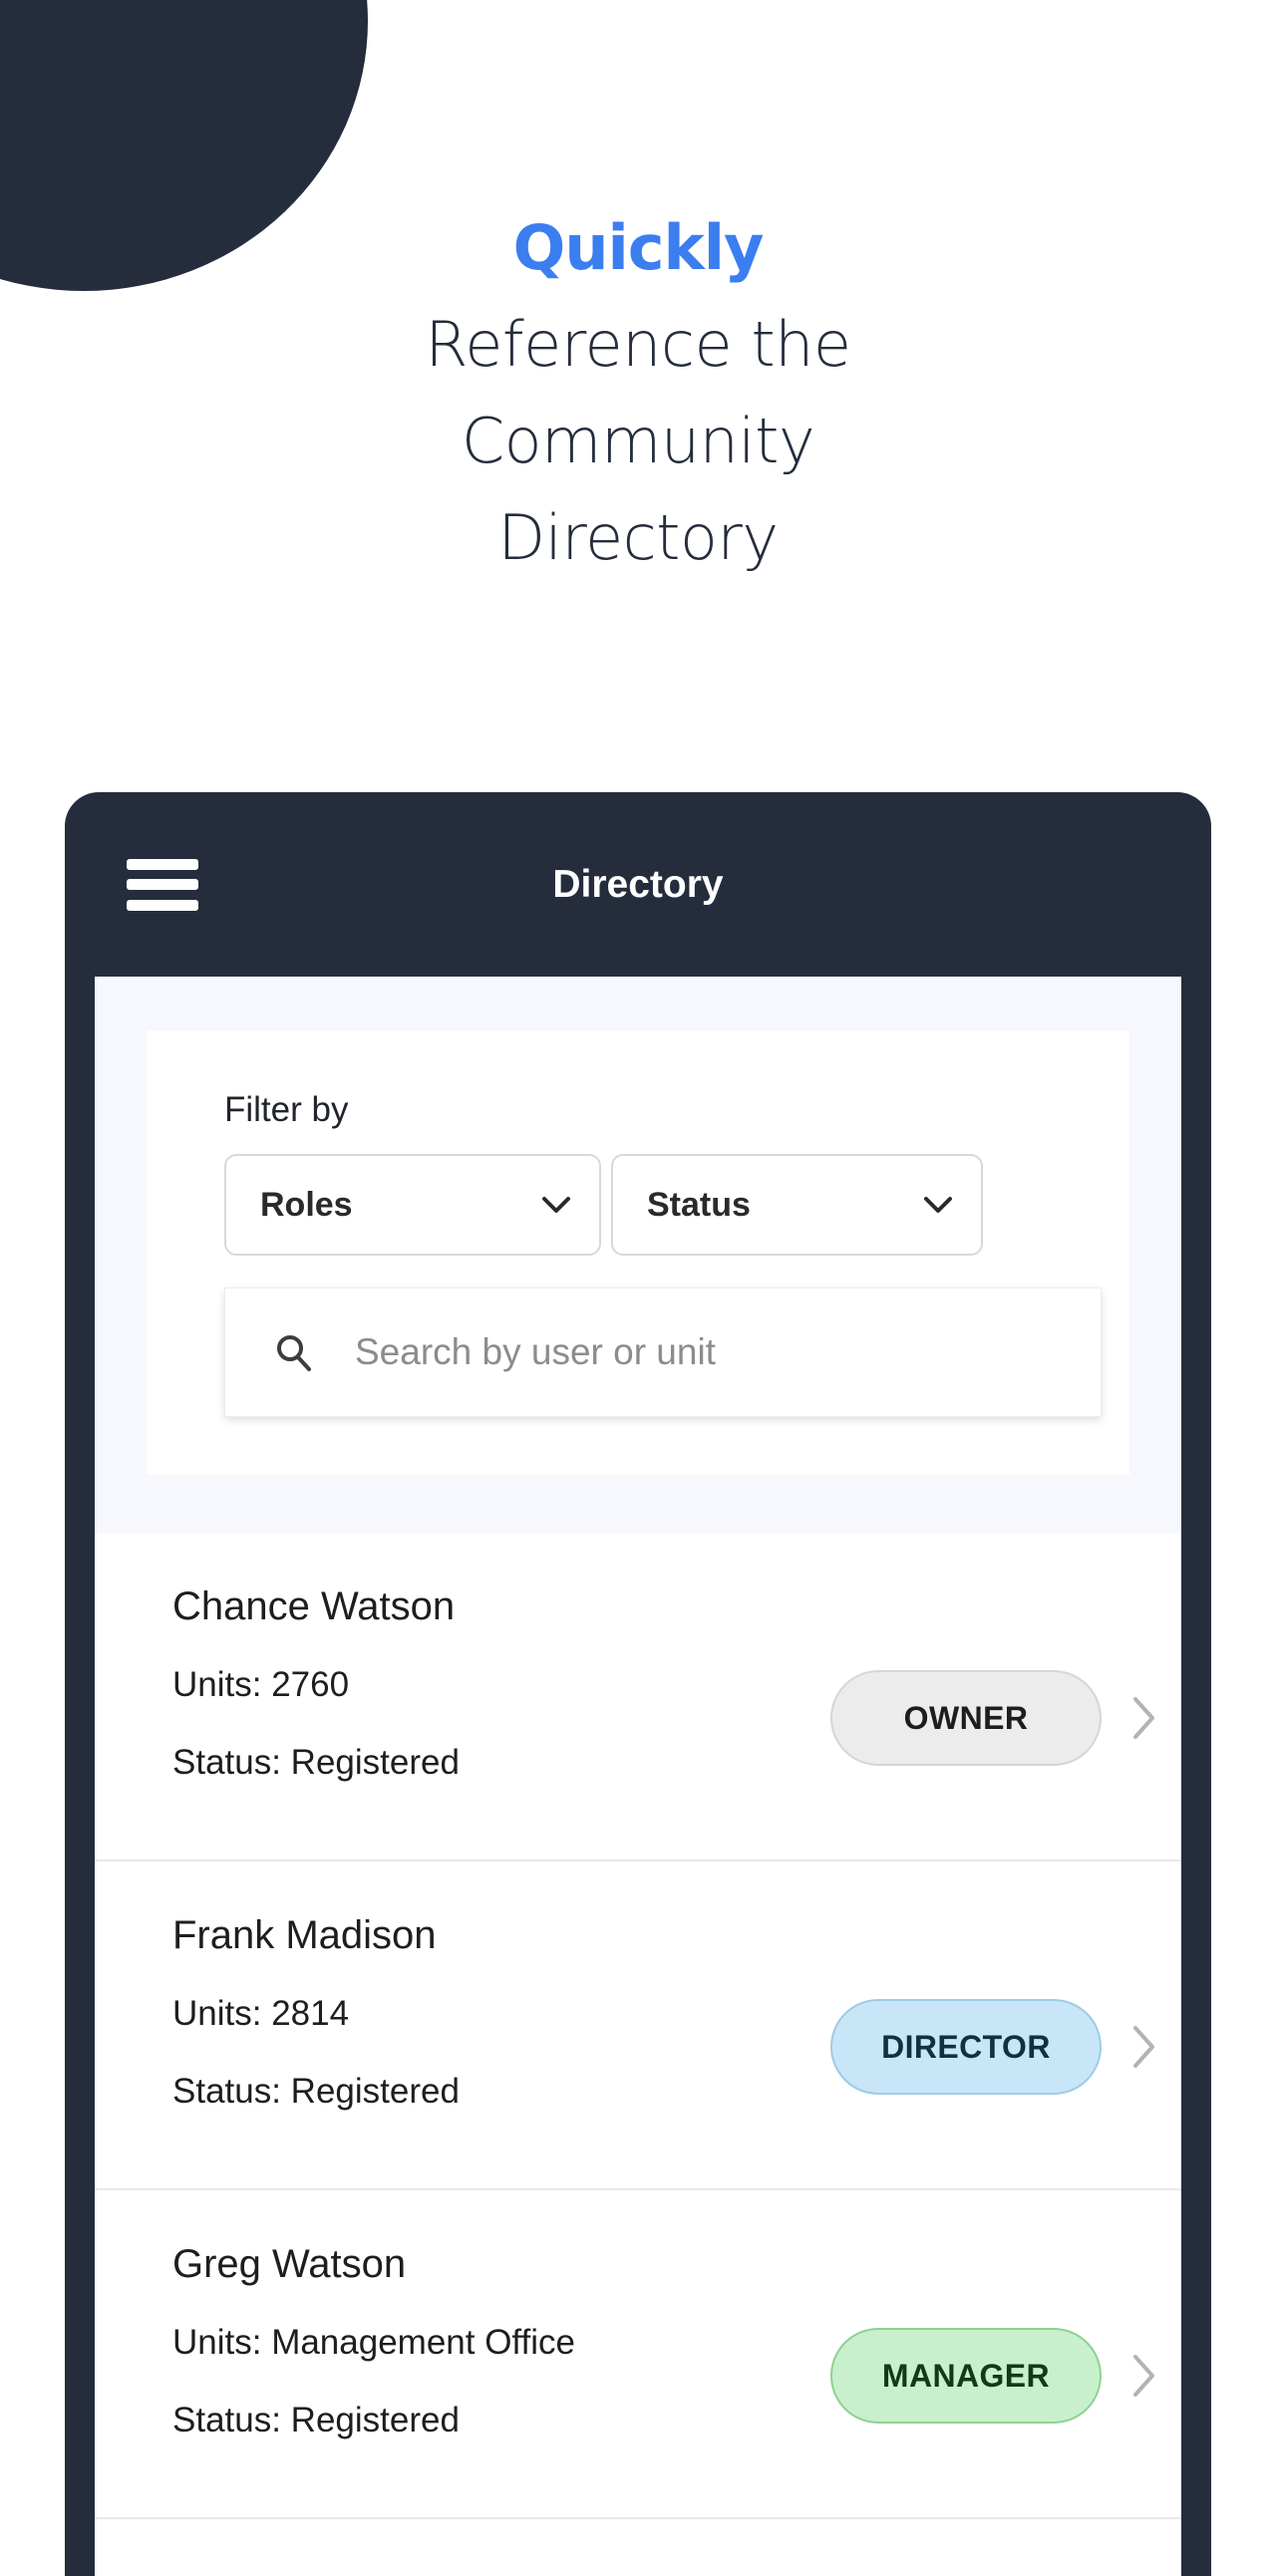  What do you see at coordinates (966, 1718) in the screenshot?
I see `status-badge: OWNER` at bounding box center [966, 1718].